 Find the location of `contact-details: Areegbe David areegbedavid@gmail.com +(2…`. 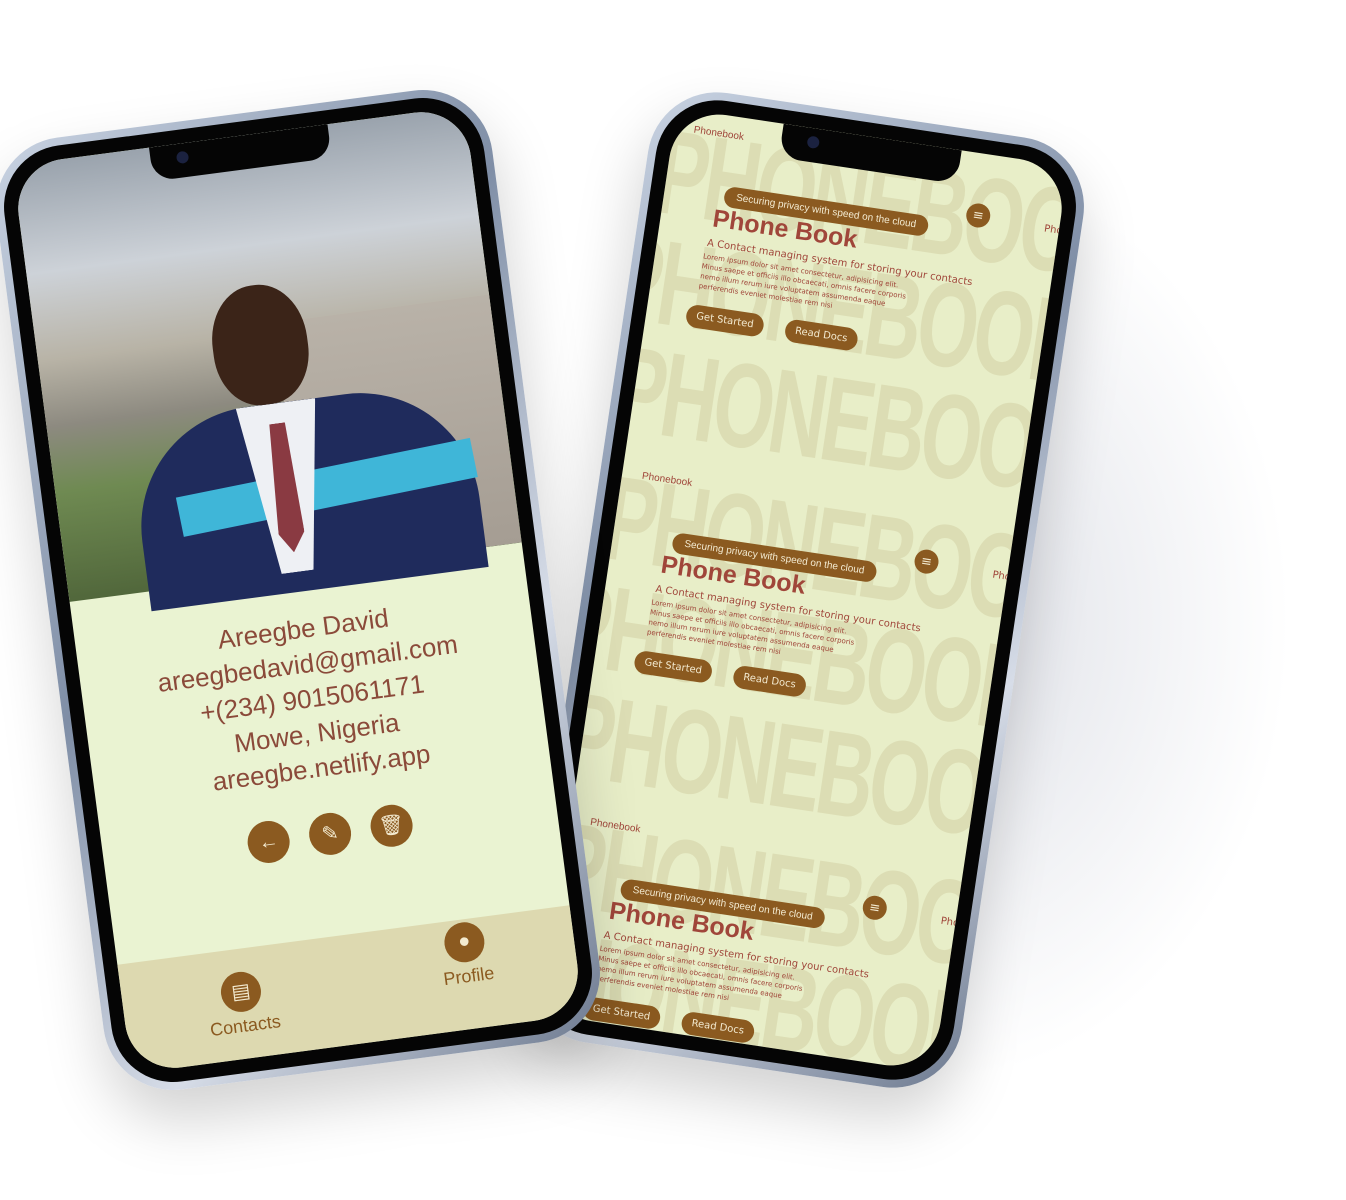

contact-details: Areegbe David areegbedavid@gmail.com +(2… is located at coordinates (314, 713).